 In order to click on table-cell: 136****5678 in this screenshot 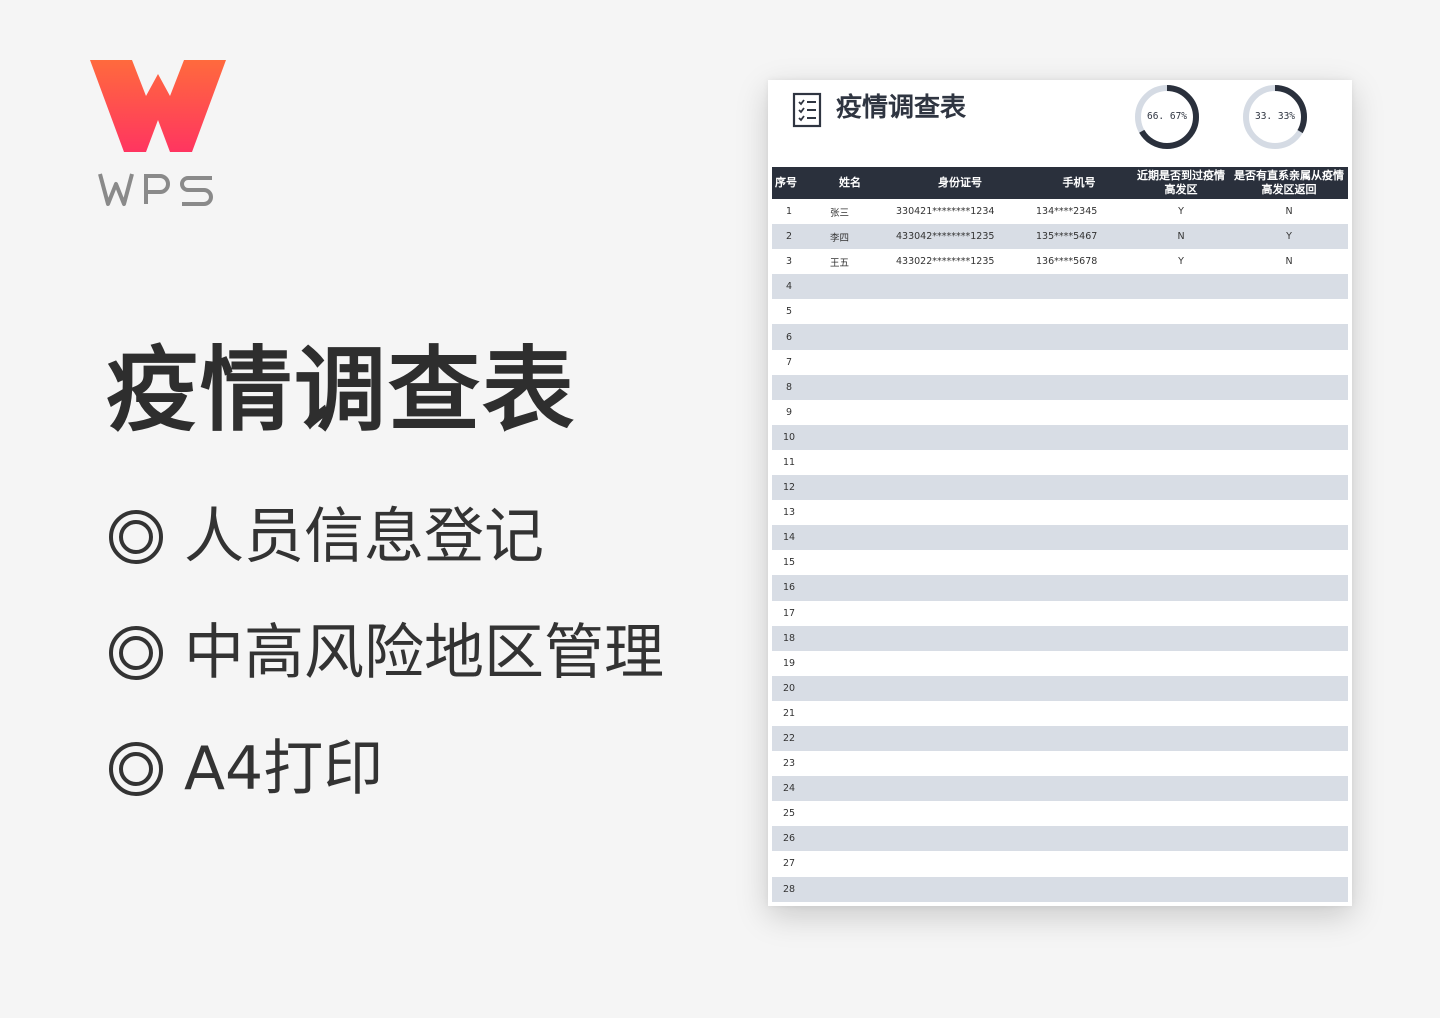, I will do `click(1079, 262)`.